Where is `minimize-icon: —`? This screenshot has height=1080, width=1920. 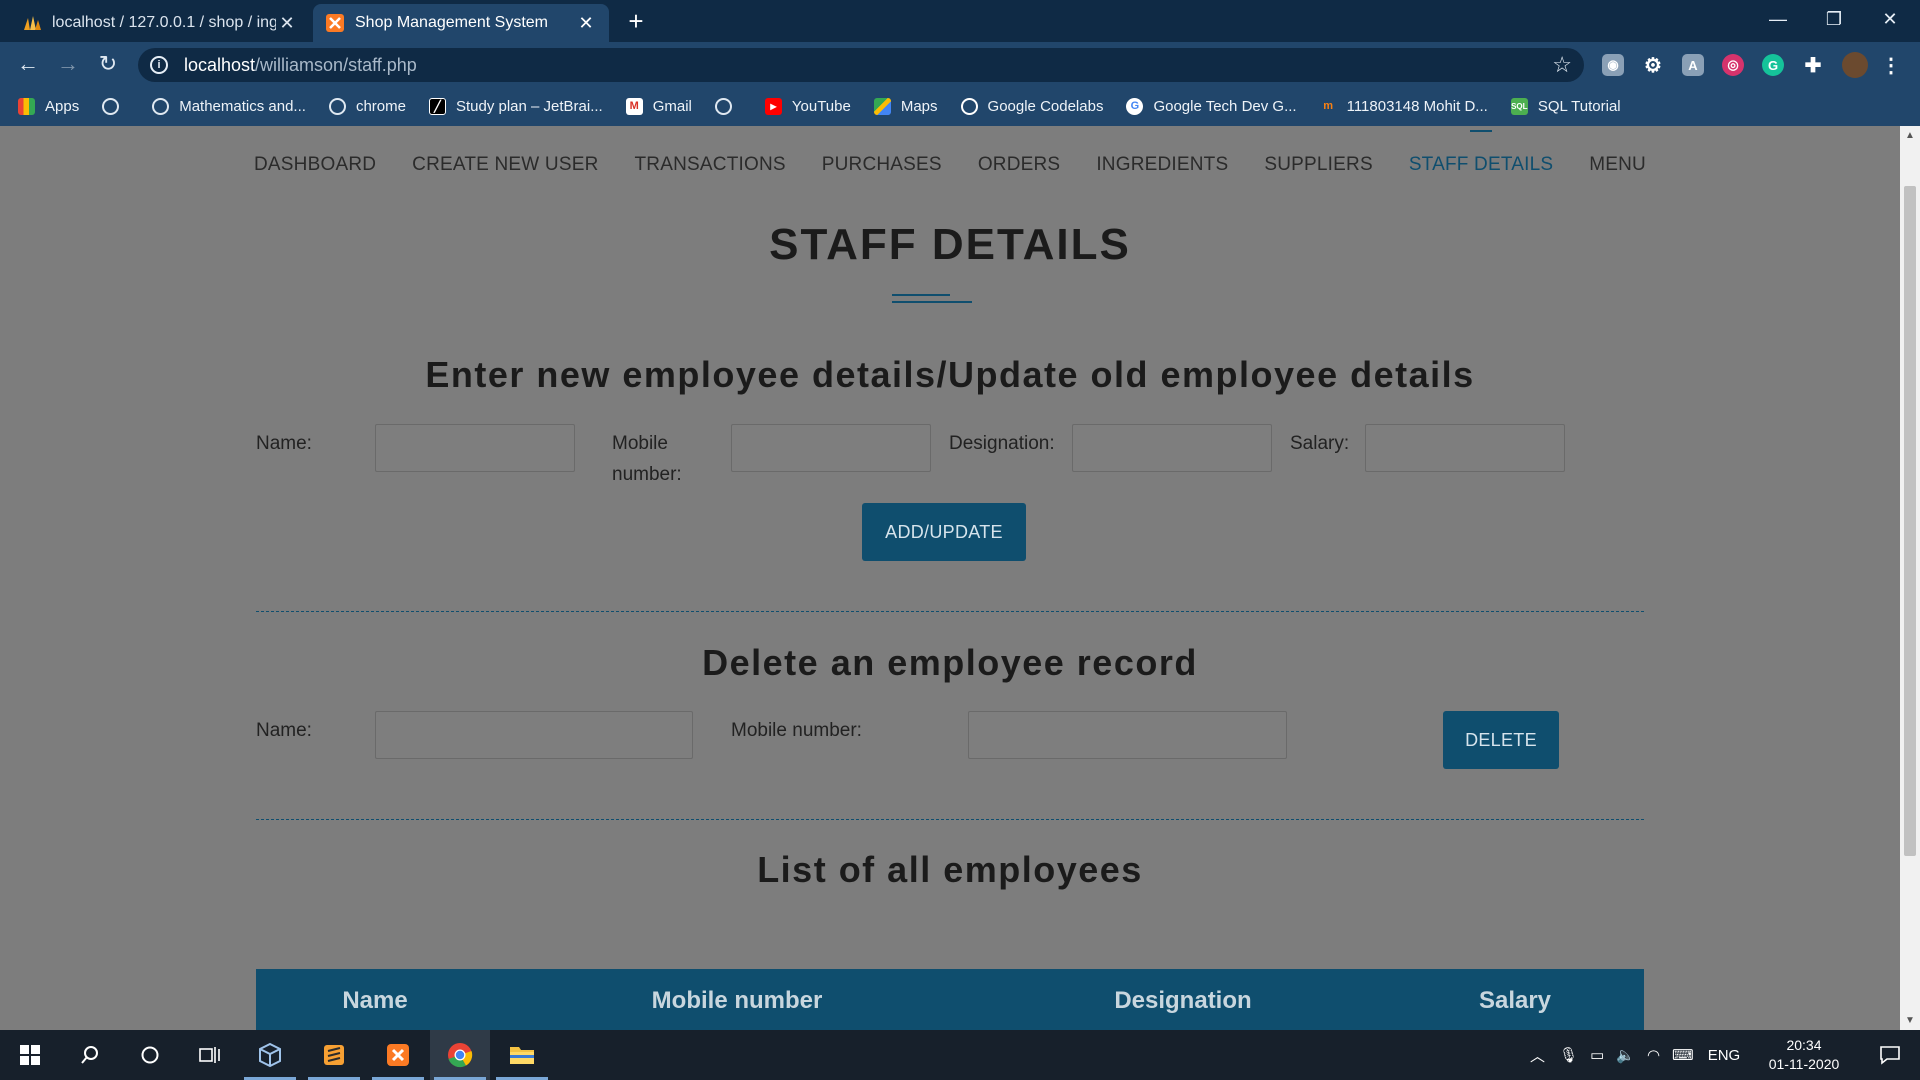
minimize-icon: — is located at coordinates (1778, 20).